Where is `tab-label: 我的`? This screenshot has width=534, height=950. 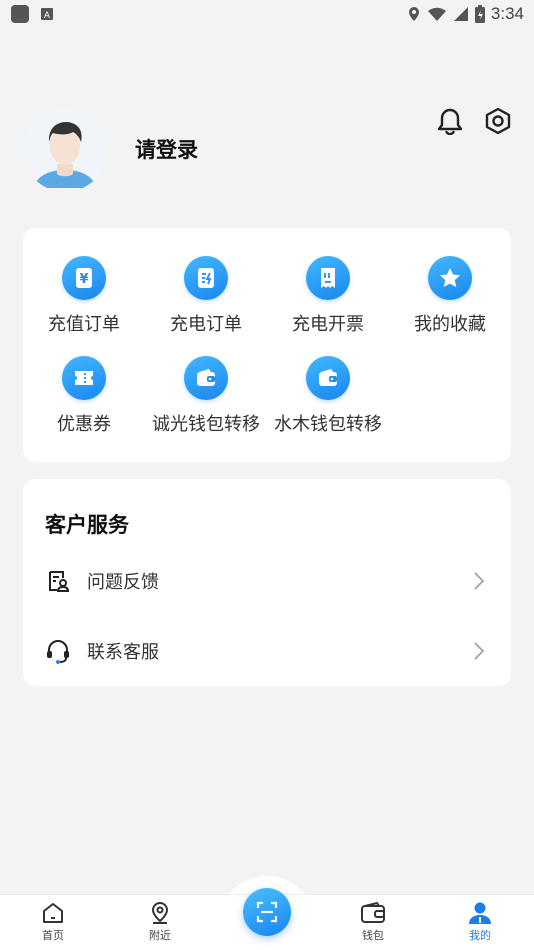 tab-label: 我的 is located at coordinates (480, 935).